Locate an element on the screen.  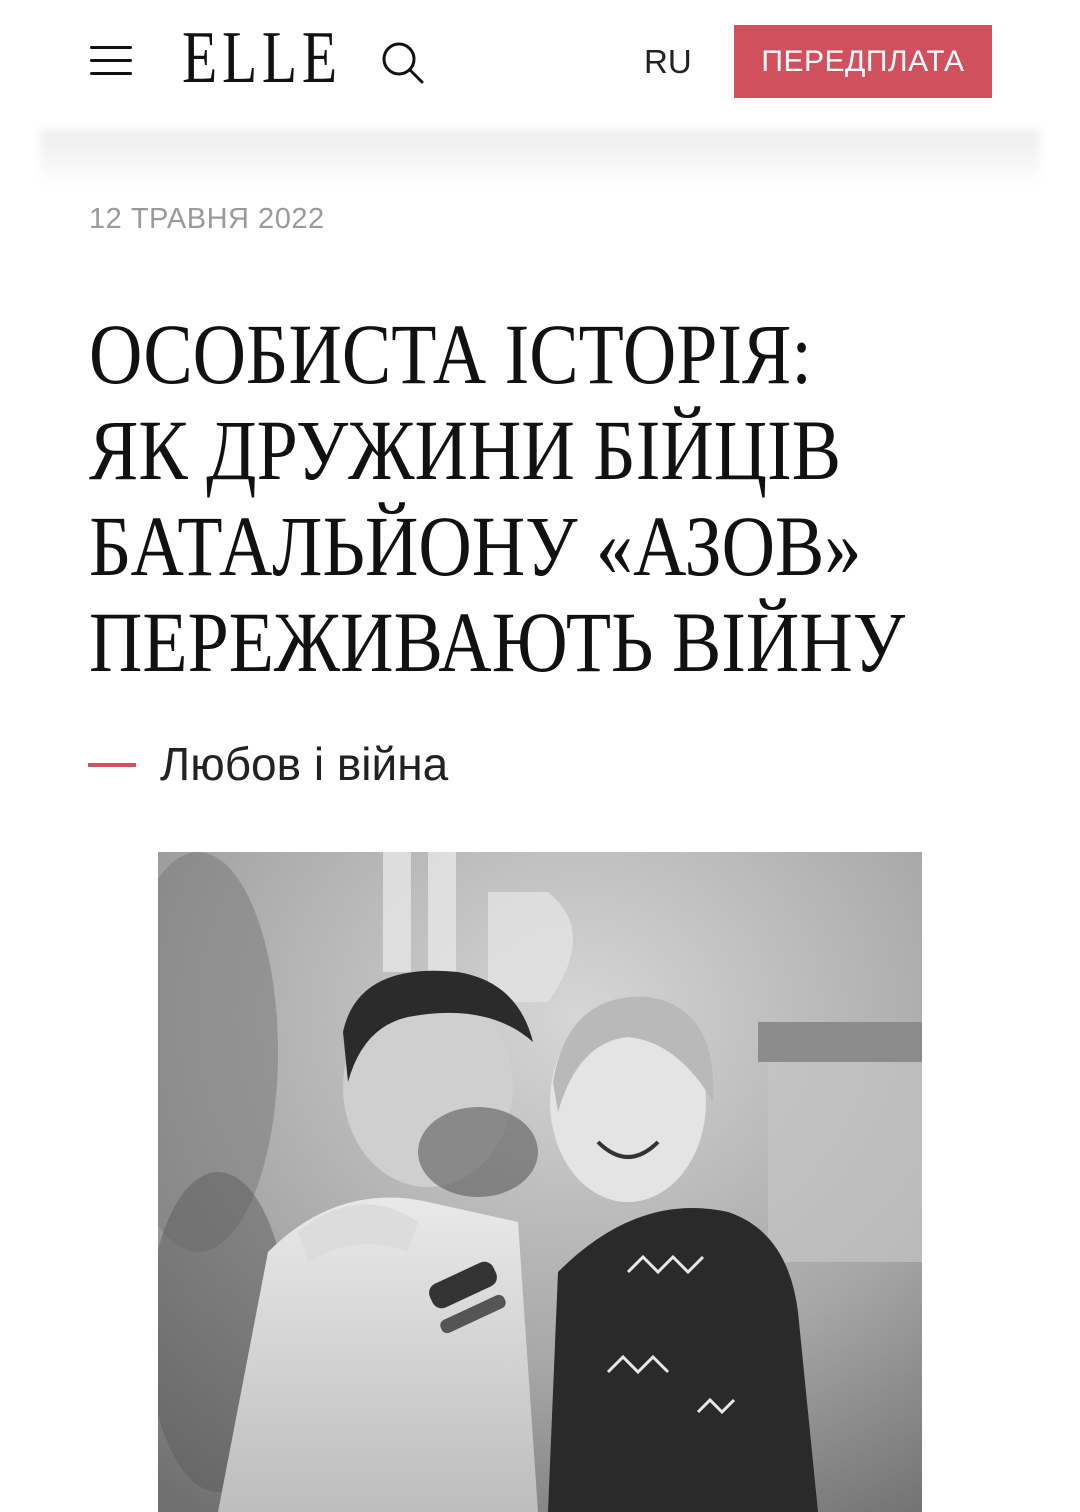
rubric-link: Любов і війна is located at coordinates (304, 764).